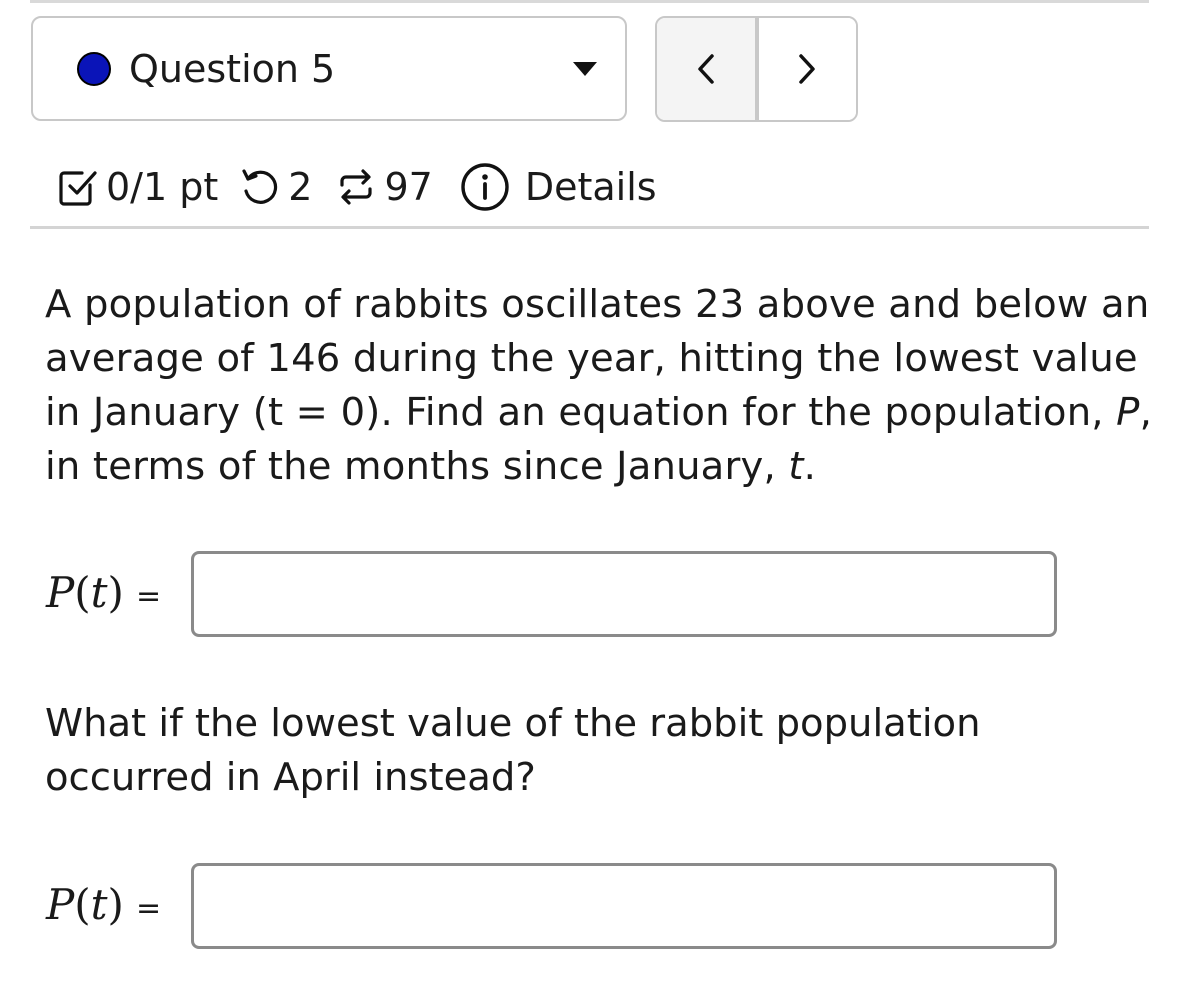 The width and height of the screenshot is (1179, 996). Describe the element at coordinates (408, 187) in the screenshot. I see `attempts-count: 97` at that location.